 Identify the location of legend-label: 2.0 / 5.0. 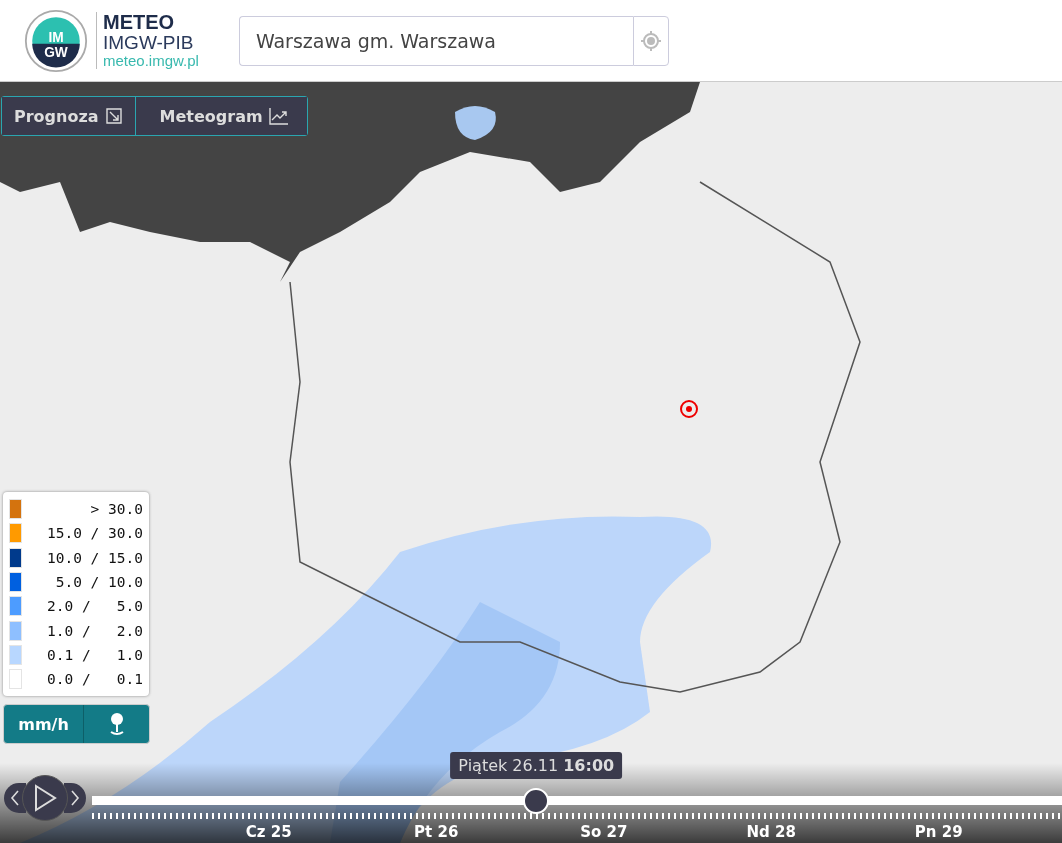
(94, 606).